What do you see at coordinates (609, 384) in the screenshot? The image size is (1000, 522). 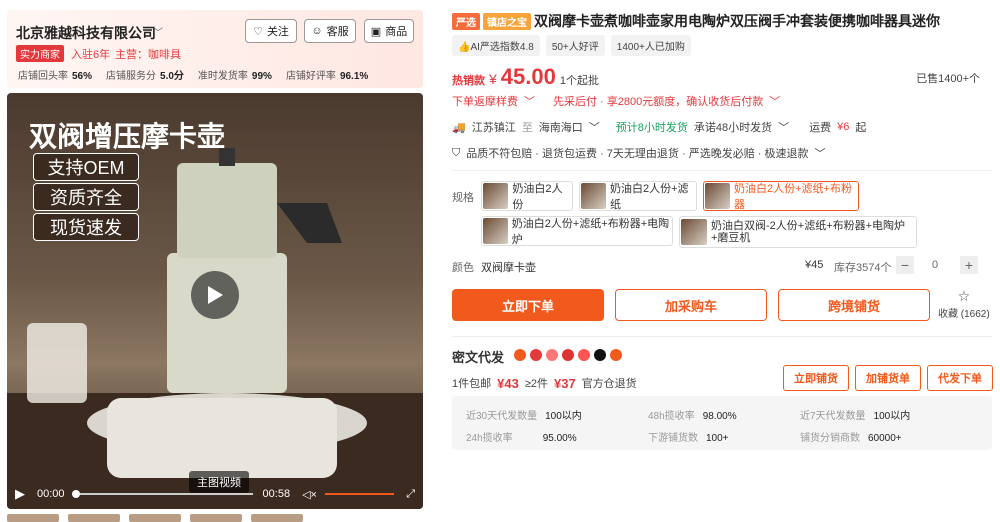 I see `refund-text: 官方仓退货` at bounding box center [609, 384].